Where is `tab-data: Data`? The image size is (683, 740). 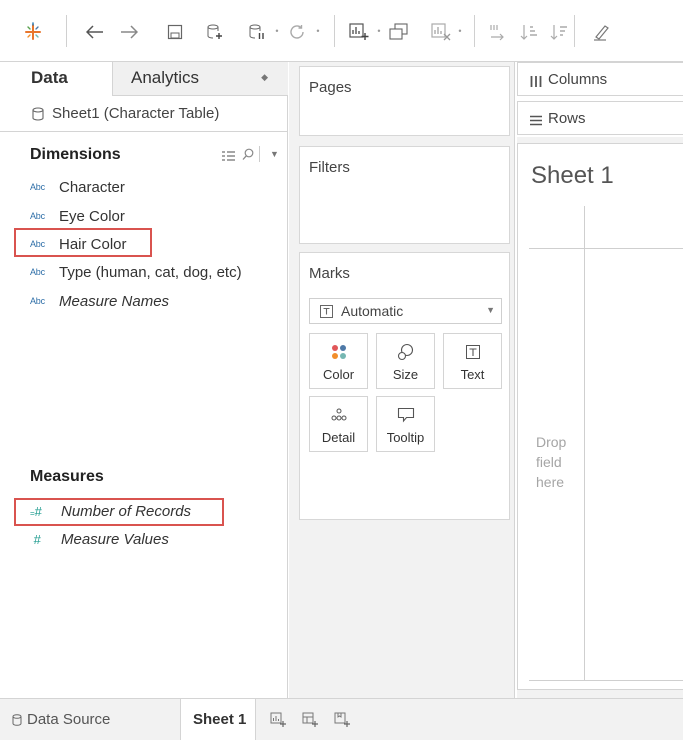 tab-data: Data is located at coordinates (56, 79).